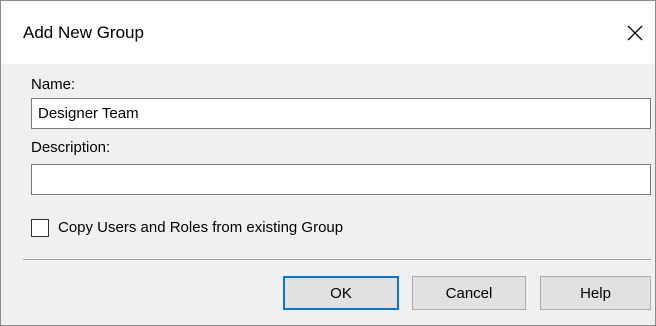 This screenshot has height=326, width=656. I want to click on description-label: Description:, so click(71, 147).